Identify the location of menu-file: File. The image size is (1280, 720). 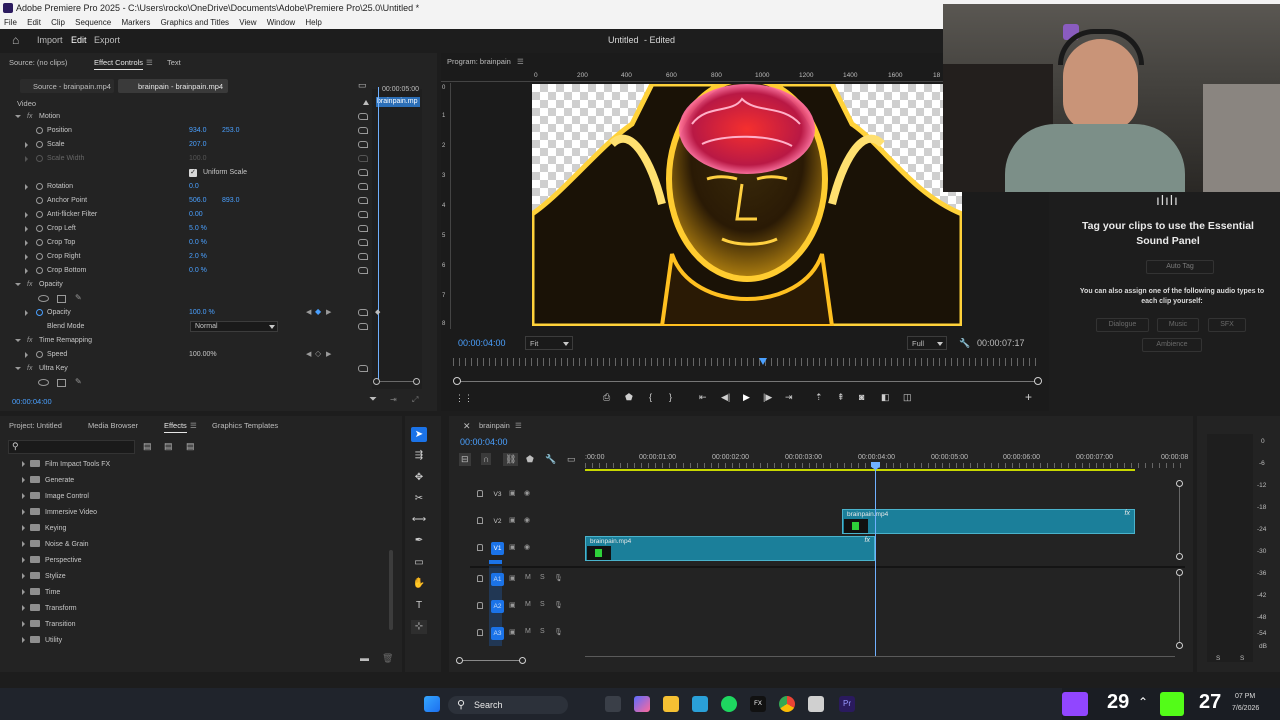
(10, 21).